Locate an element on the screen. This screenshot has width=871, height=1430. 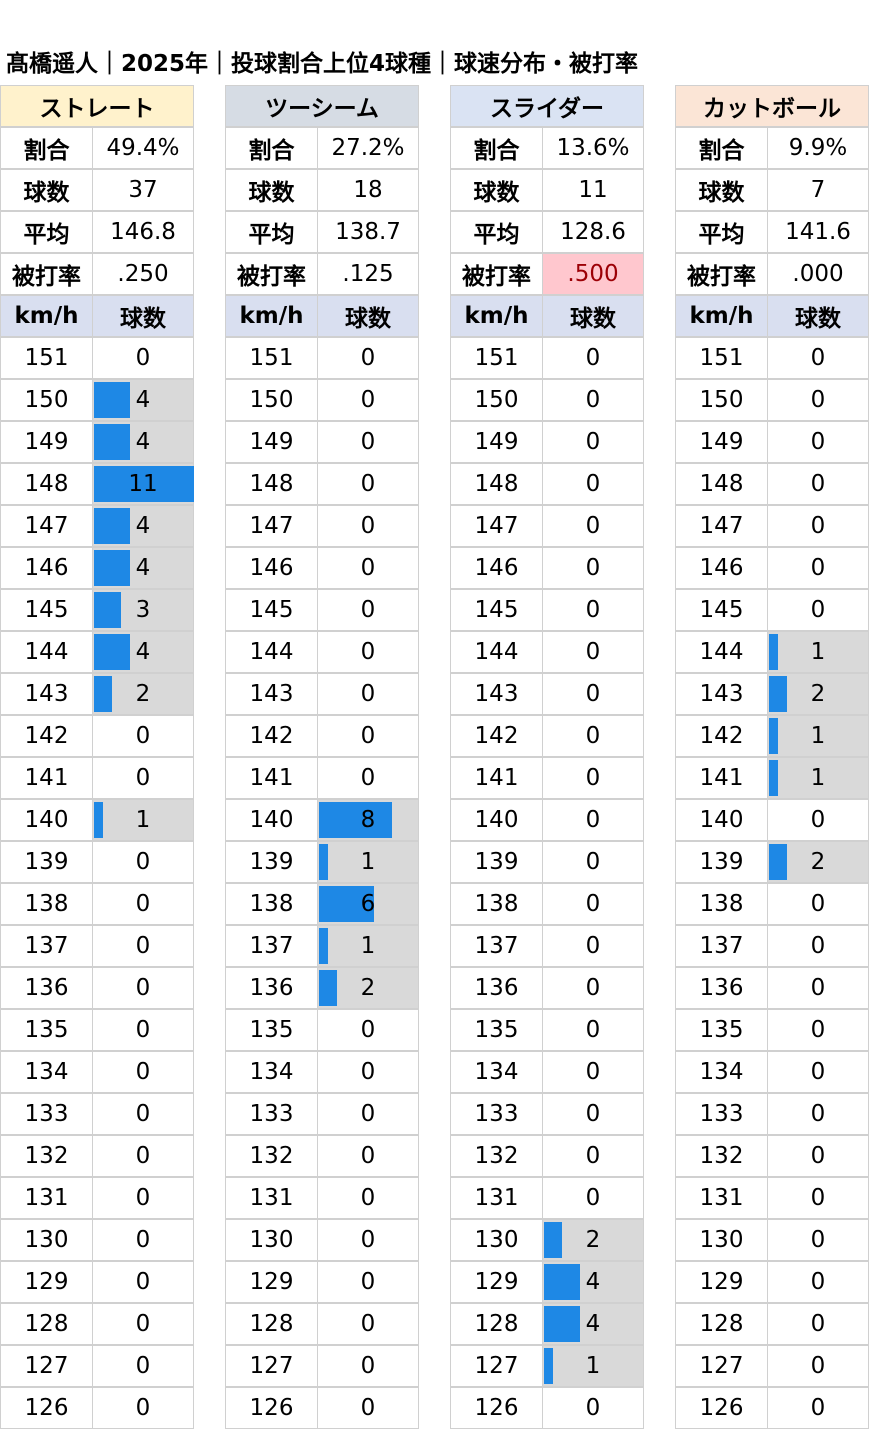
speed-label: 130 is located at coordinates (496, 1240).